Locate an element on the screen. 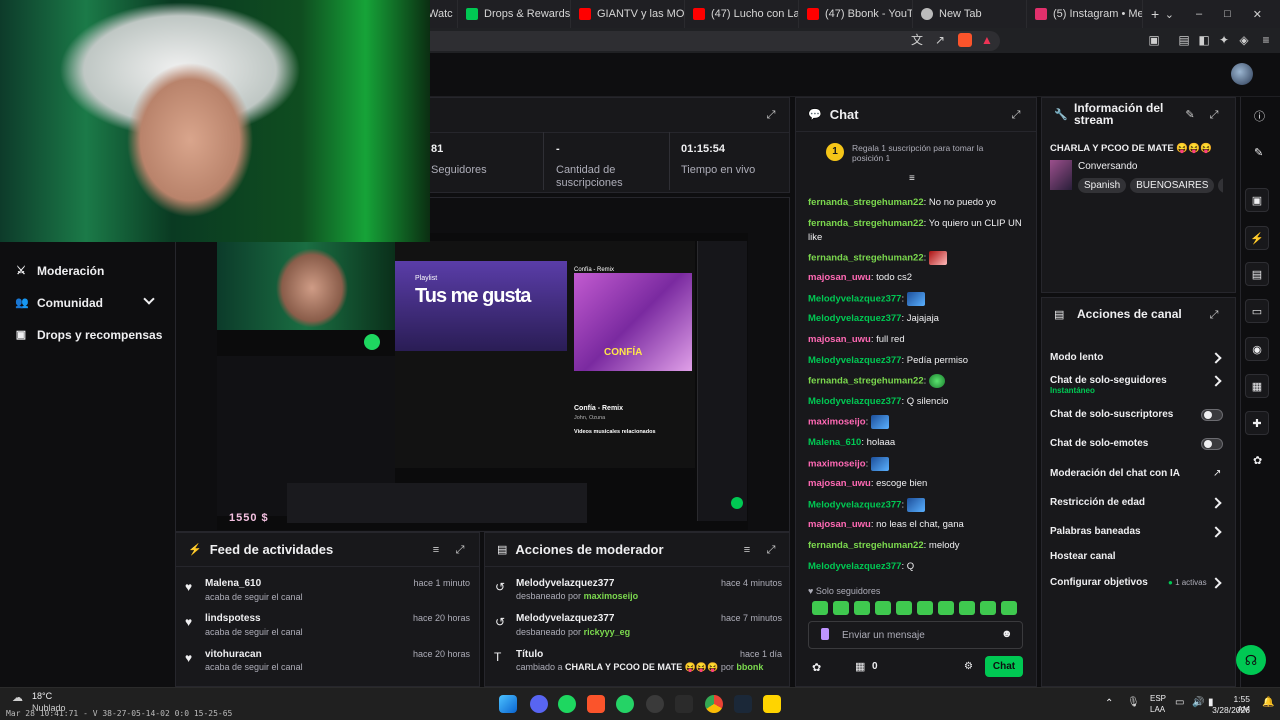 Image resolution: width=1280 pixels, height=720 pixels. channel-action-item: Modo lento is located at coordinates (1076, 357).